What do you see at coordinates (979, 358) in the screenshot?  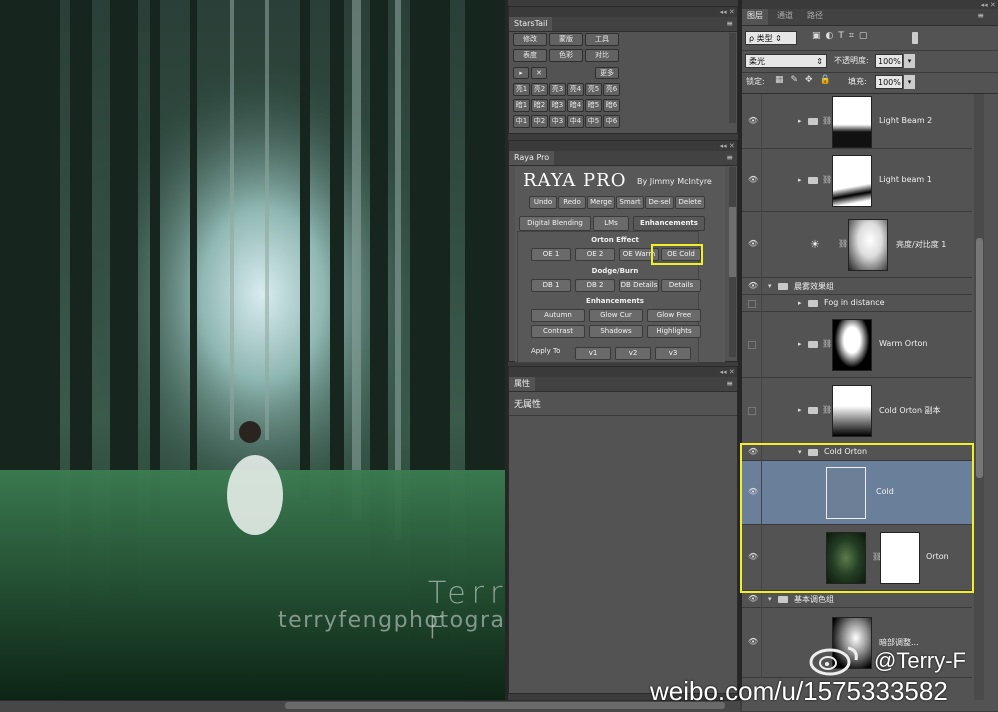 I see `layers-scroll-thumb` at bounding box center [979, 358].